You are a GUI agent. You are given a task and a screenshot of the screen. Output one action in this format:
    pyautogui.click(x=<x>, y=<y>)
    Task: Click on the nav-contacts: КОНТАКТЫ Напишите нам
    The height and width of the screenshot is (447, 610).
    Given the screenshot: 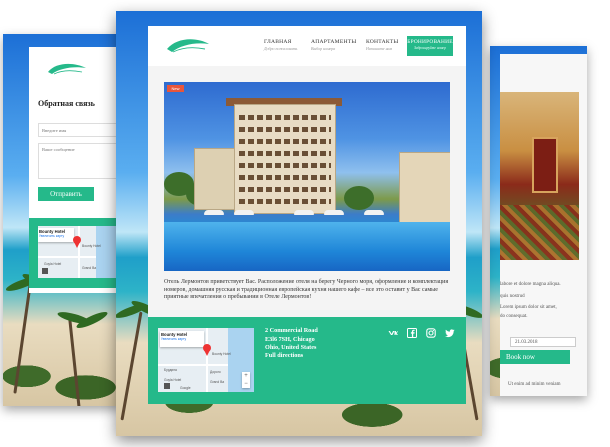 What is the action you would take?
    pyautogui.click(x=382, y=45)
    